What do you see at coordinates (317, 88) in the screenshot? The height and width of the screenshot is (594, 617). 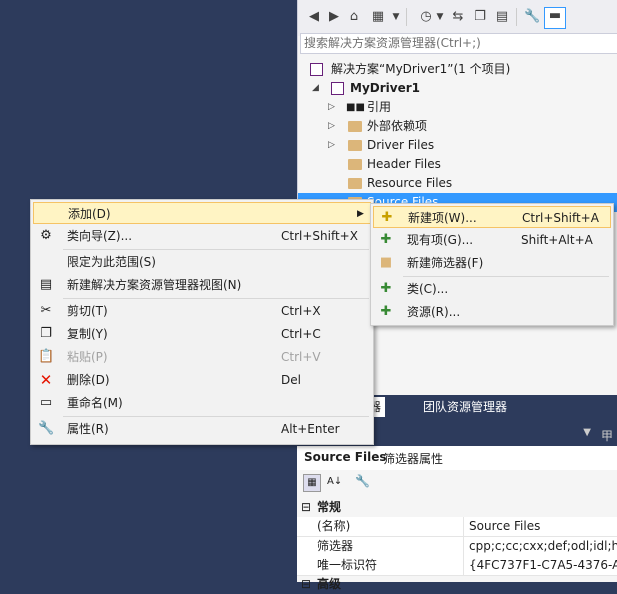 I see `expanded-arrow-icon: ◢` at bounding box center [317, 88].